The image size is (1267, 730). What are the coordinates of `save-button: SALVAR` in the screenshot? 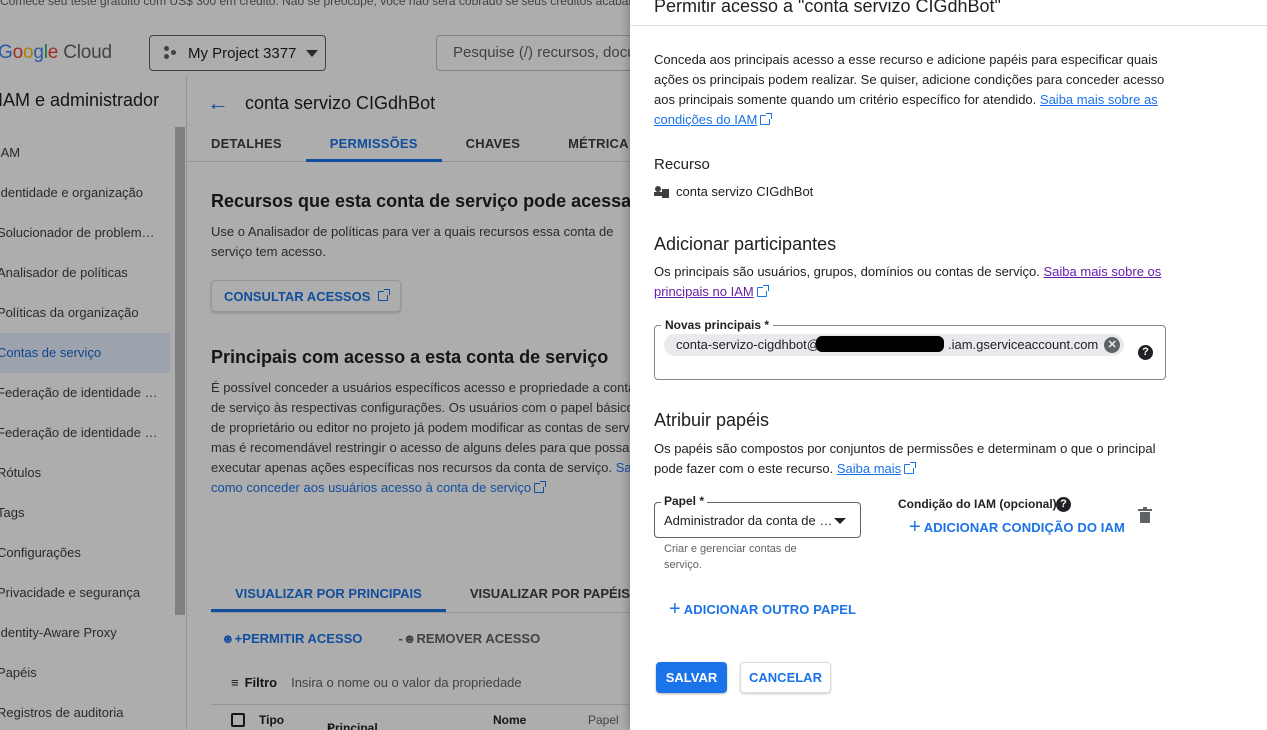 It's located at (691, 677).